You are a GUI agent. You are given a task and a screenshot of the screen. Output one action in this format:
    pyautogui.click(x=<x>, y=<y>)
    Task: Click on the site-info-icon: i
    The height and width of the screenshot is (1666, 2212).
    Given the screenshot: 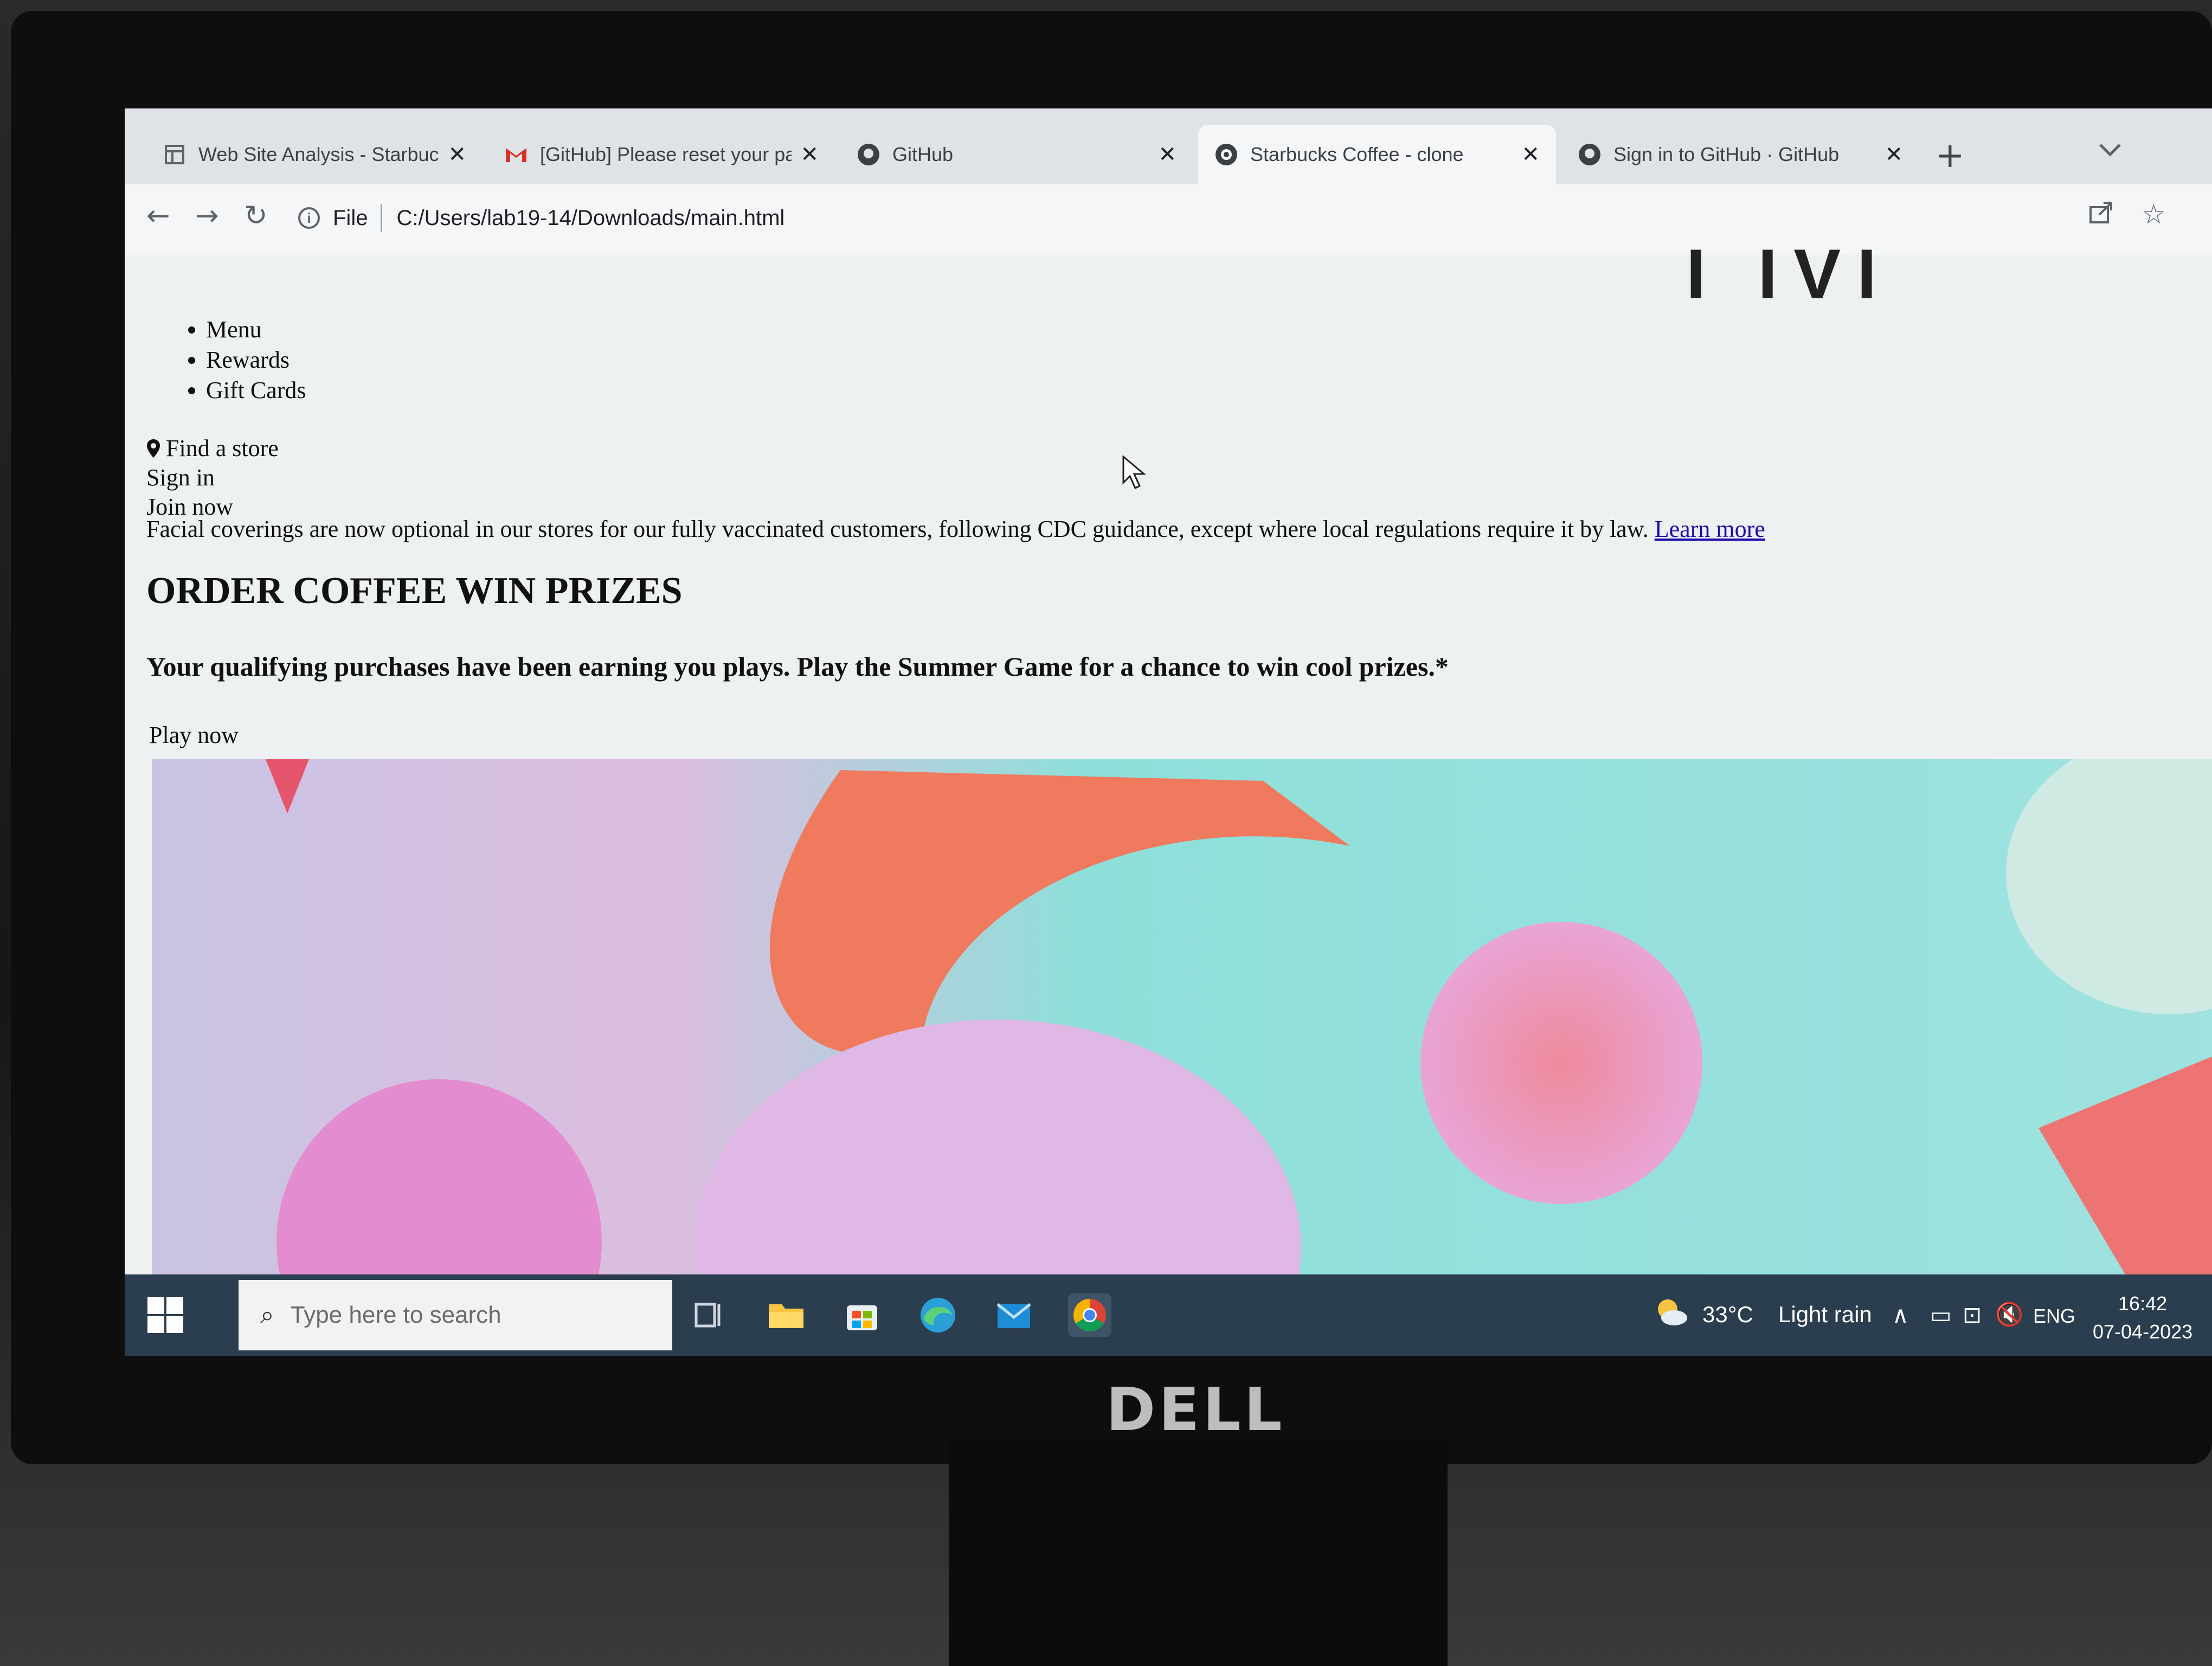 What is the action you would take?
    pyautogui.click(x=309, y=218)
    